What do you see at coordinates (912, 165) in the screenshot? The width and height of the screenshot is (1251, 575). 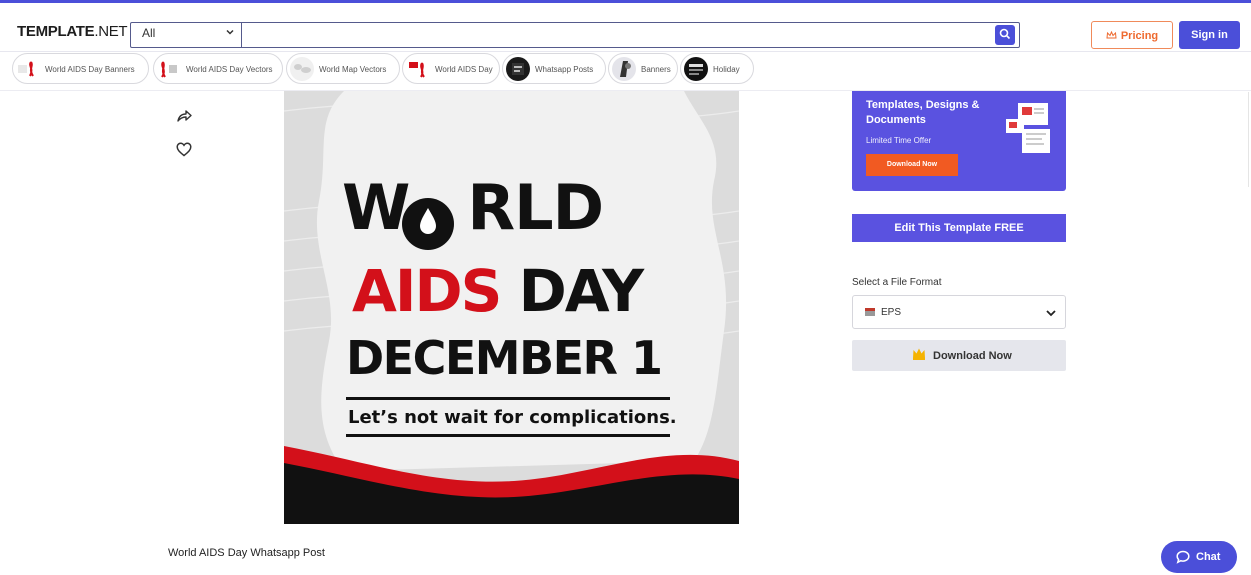 I see `promo-download-button: Download Now` at bounding box center [912, 165].